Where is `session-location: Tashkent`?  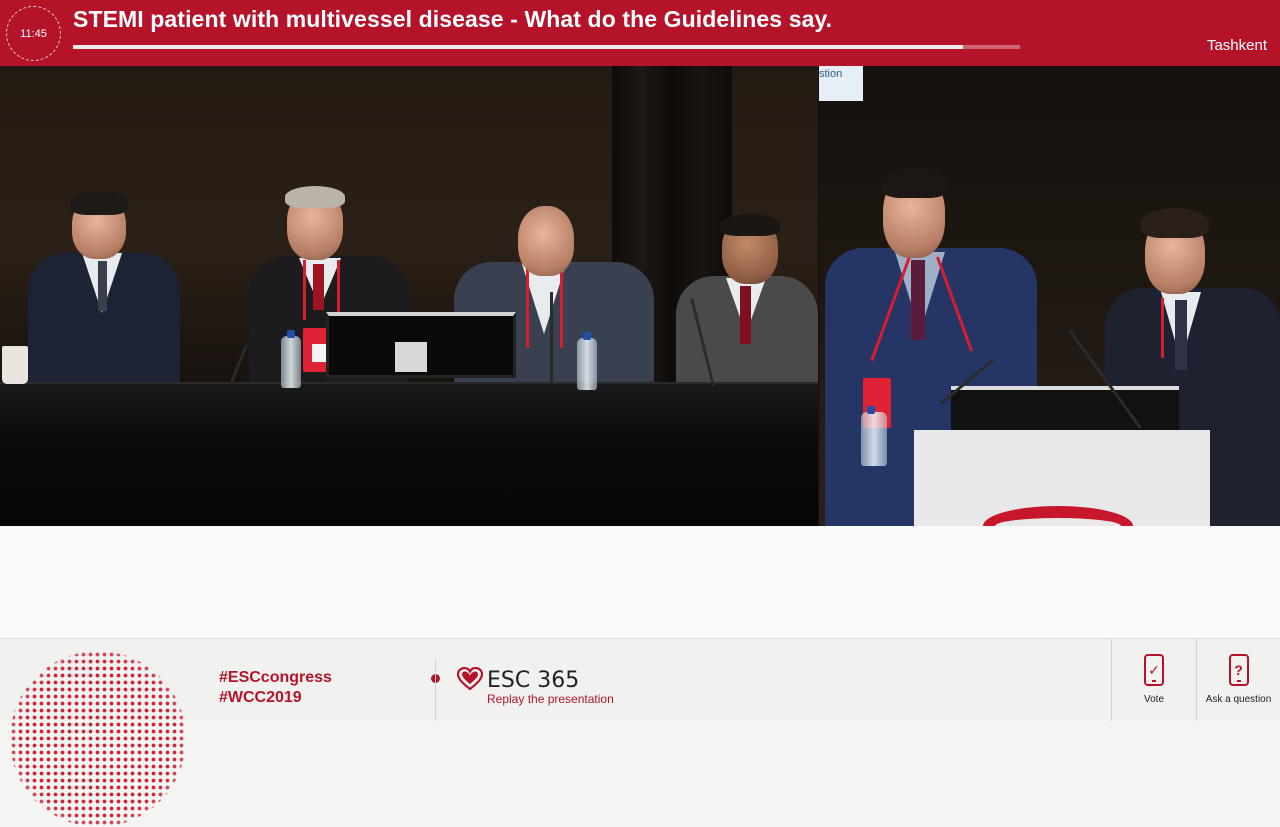
session-location: Tashkent is located at coordinates (1236, 45).